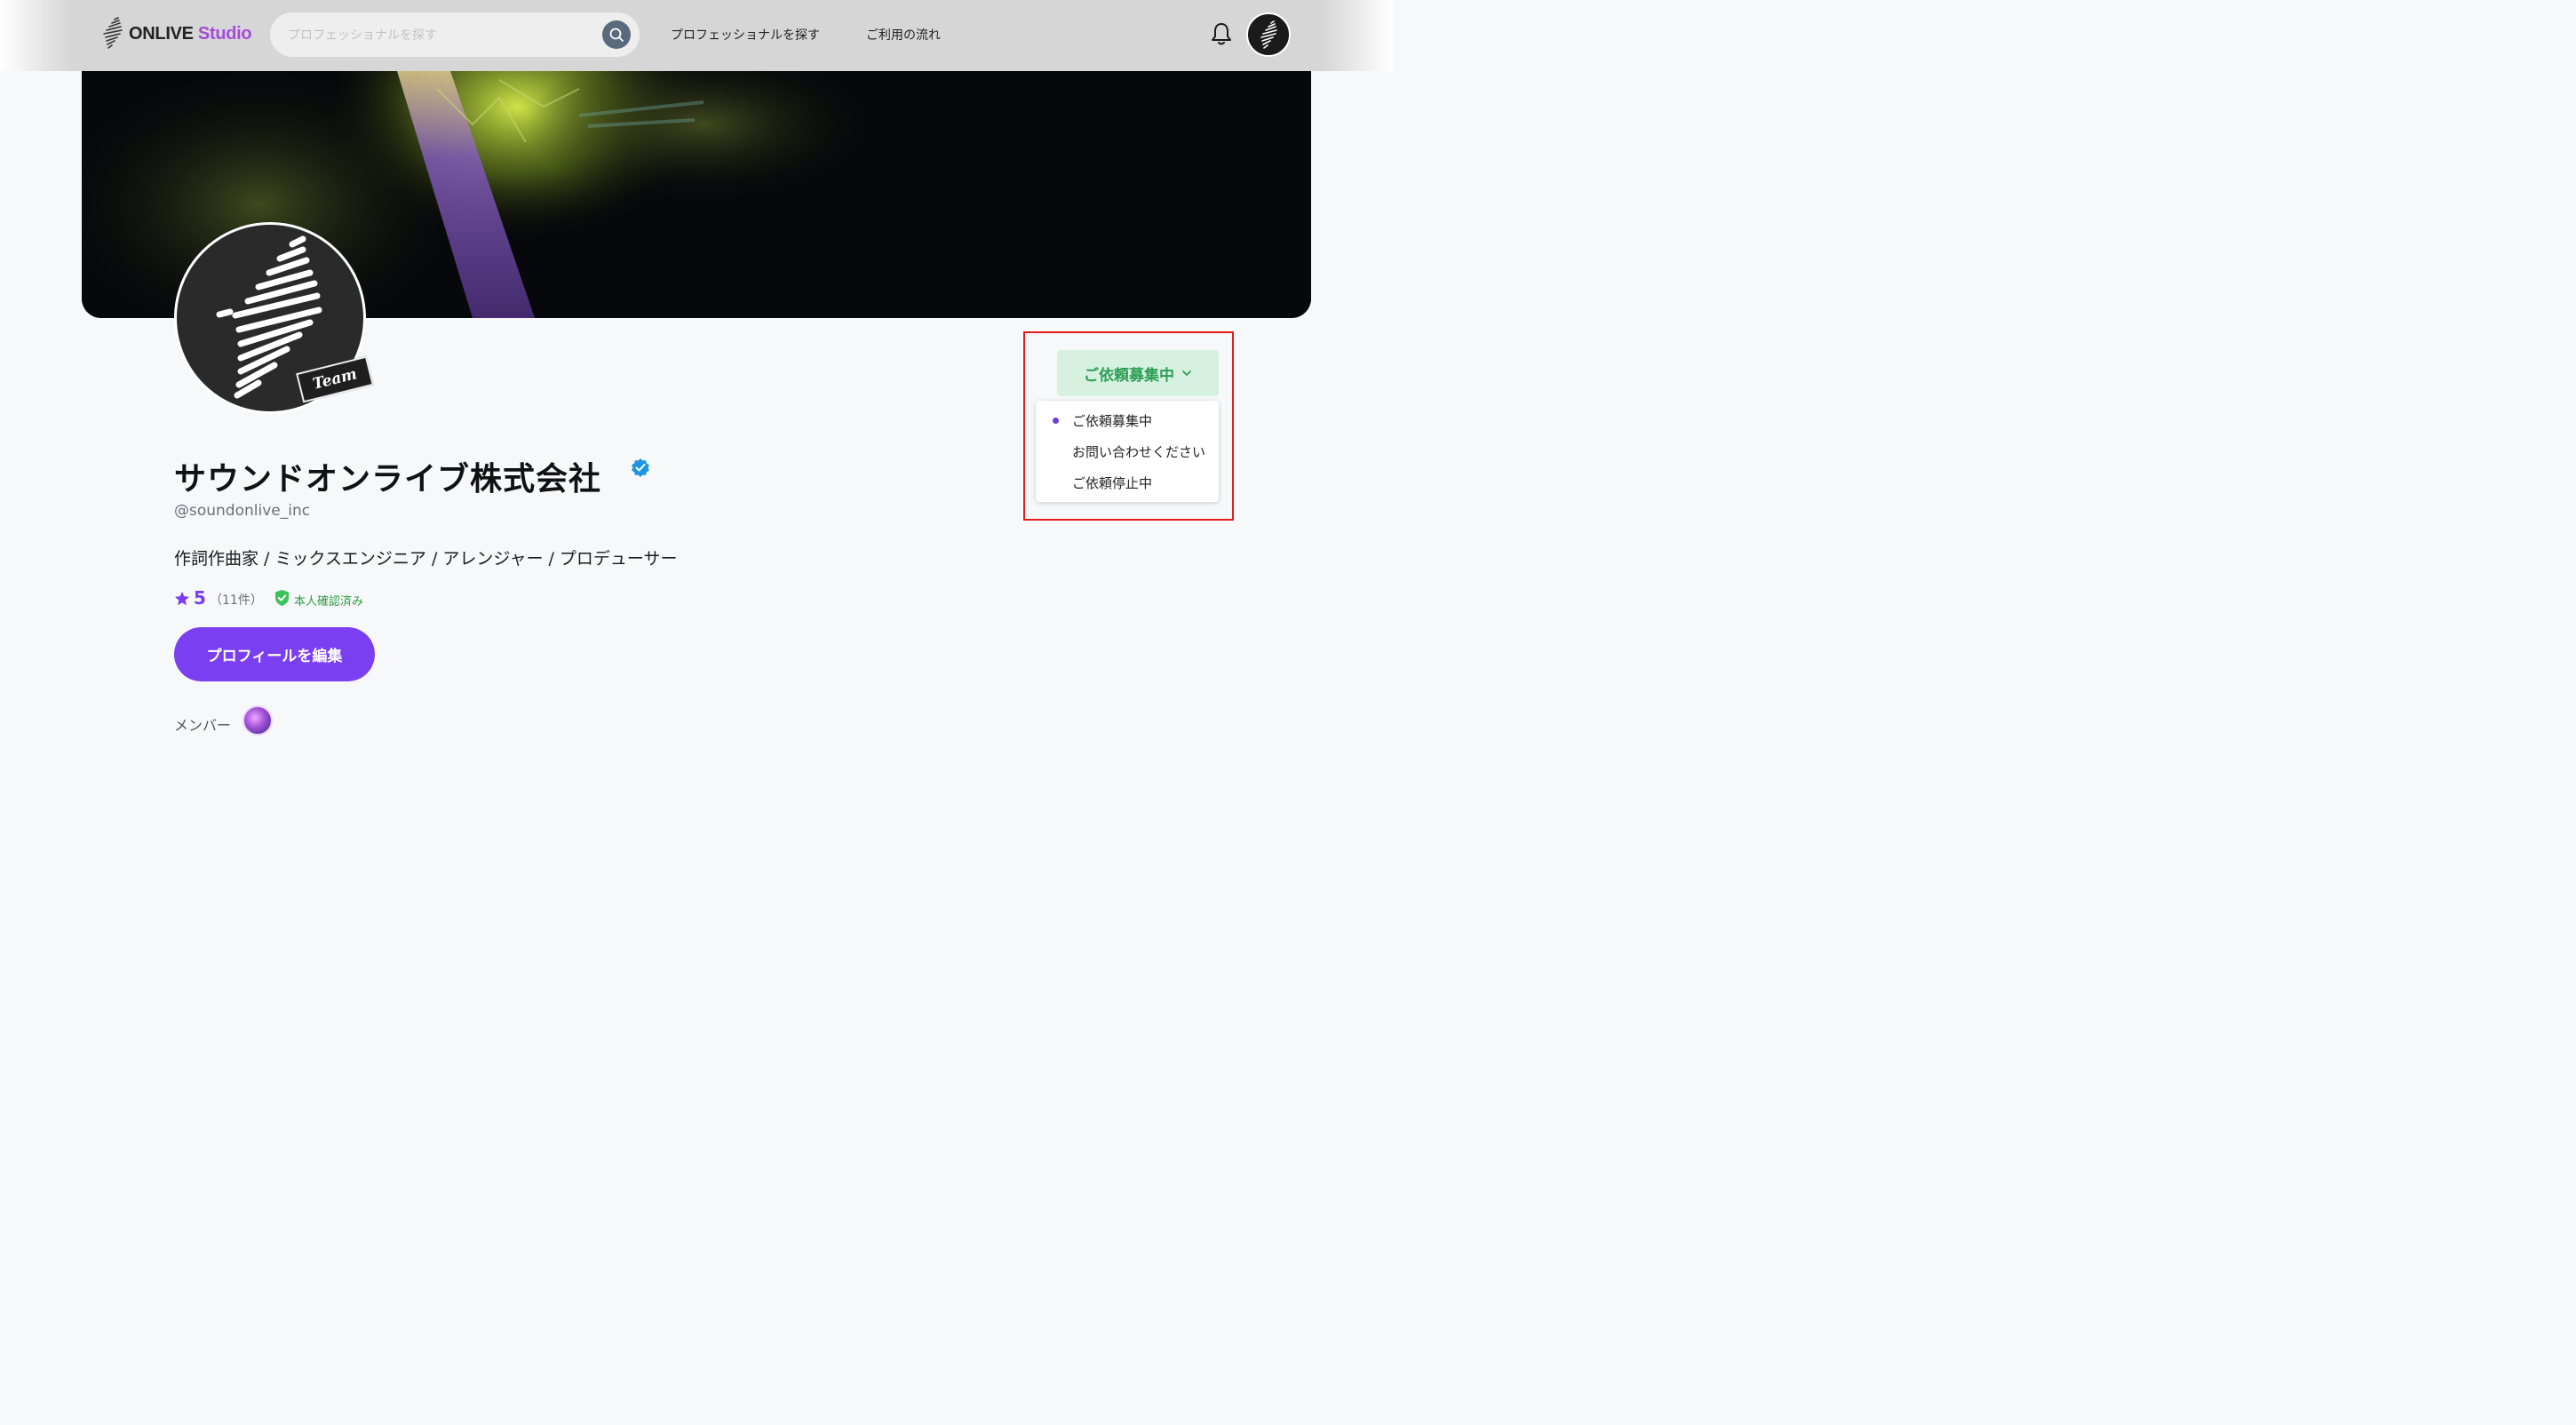 This screenshot has width=2576, height=1425. Describe the element at coordinates (439, 35) in the screenshot. I see `search-input` at that location.